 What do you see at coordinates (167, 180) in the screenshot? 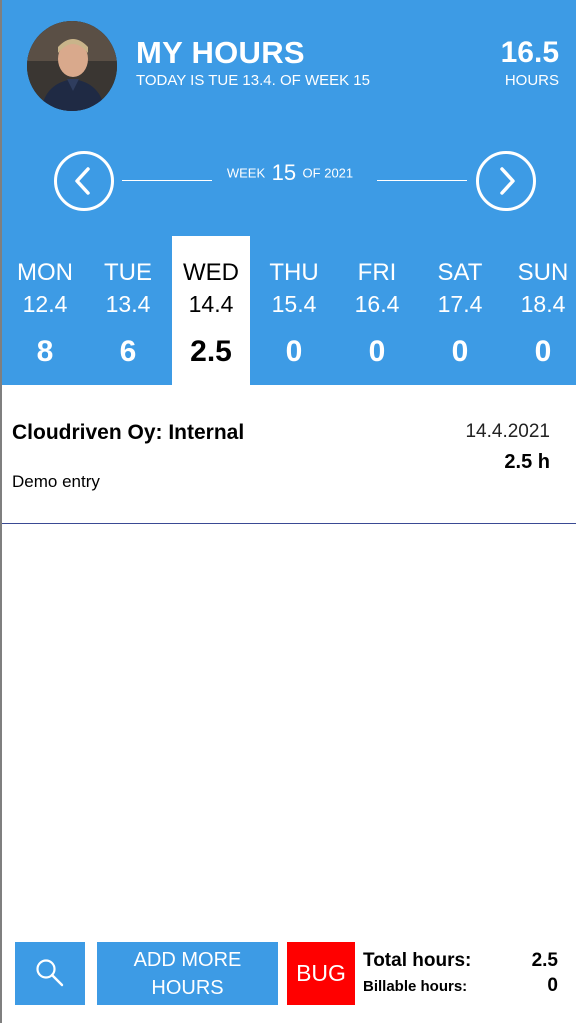
I see `week-line-left` at bounding box center [167, 180].